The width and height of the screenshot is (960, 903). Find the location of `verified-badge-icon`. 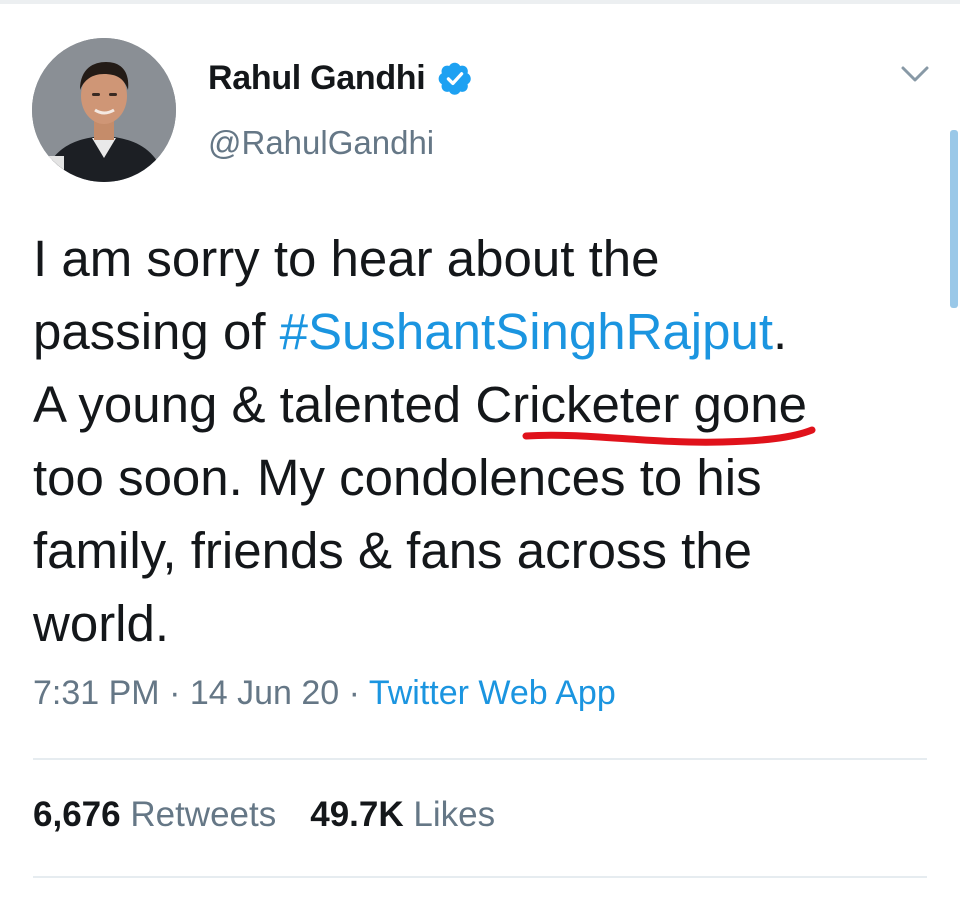

verified-badge-icon is located at coordinates (455, 78).